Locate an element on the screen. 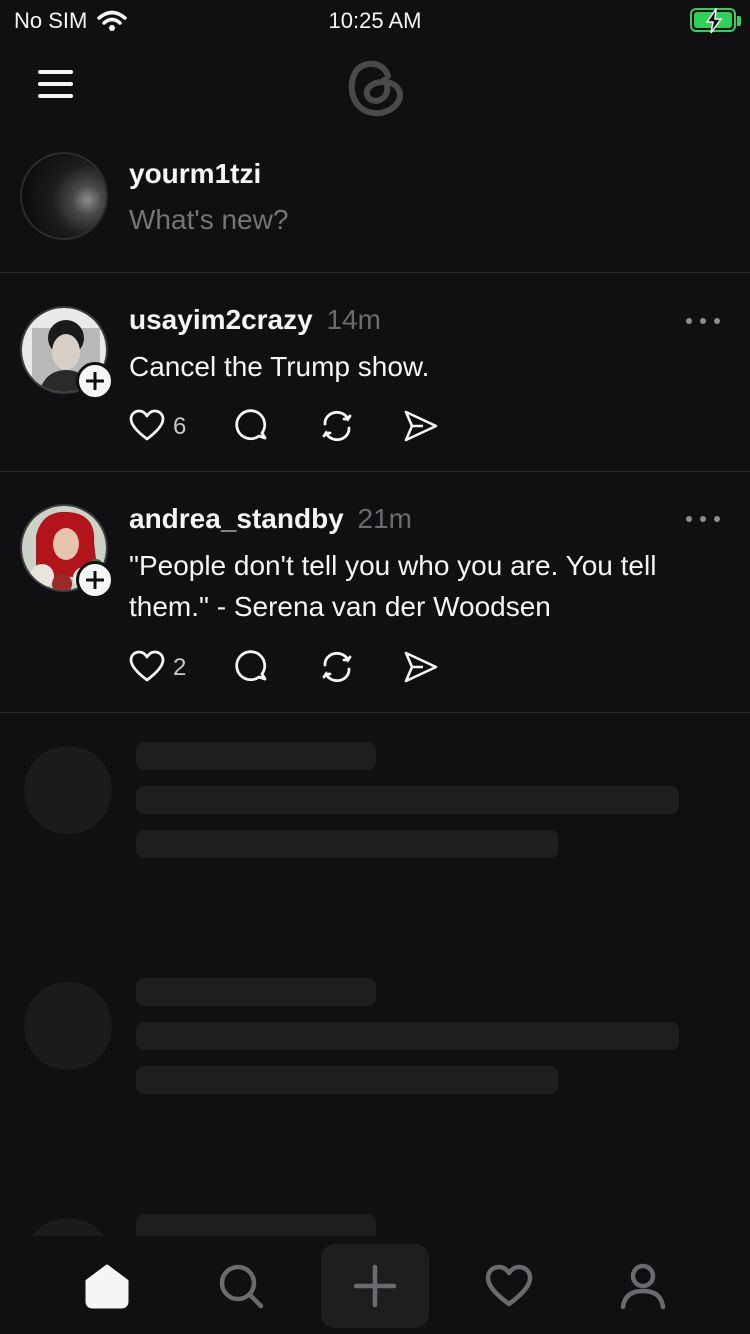 Image resolution: width=750 pixels, height=1334 pixels. tab-activity is located at coordinates (509, 1286).